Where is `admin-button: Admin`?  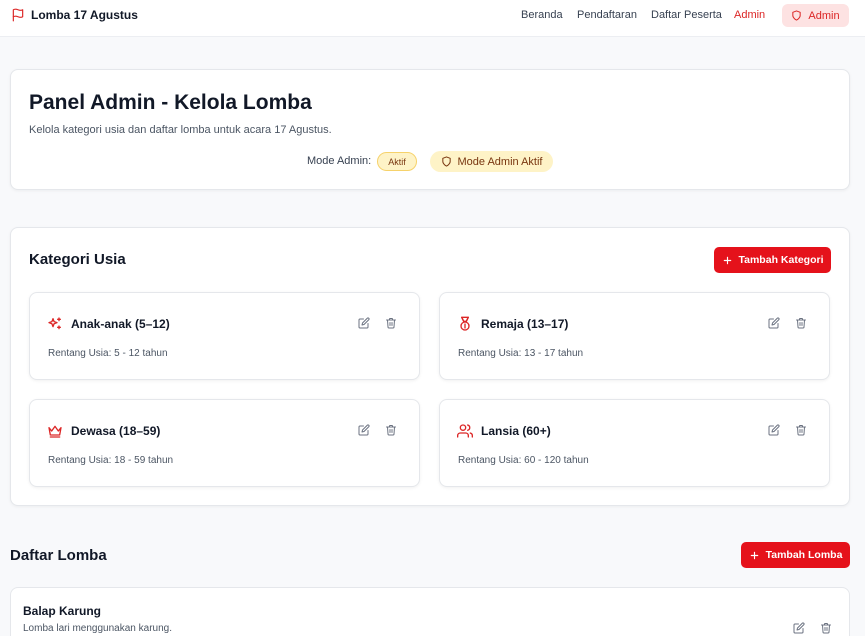 admin-button: Admin is located at coordinates (815, 15).